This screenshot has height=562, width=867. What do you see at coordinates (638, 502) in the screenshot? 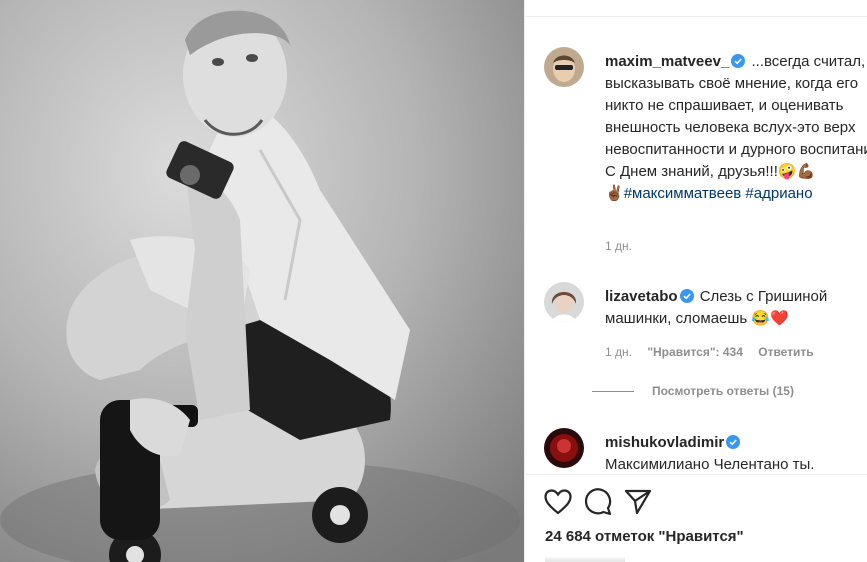
I see `paper-plane-icon` at bounding box center [638, 502].